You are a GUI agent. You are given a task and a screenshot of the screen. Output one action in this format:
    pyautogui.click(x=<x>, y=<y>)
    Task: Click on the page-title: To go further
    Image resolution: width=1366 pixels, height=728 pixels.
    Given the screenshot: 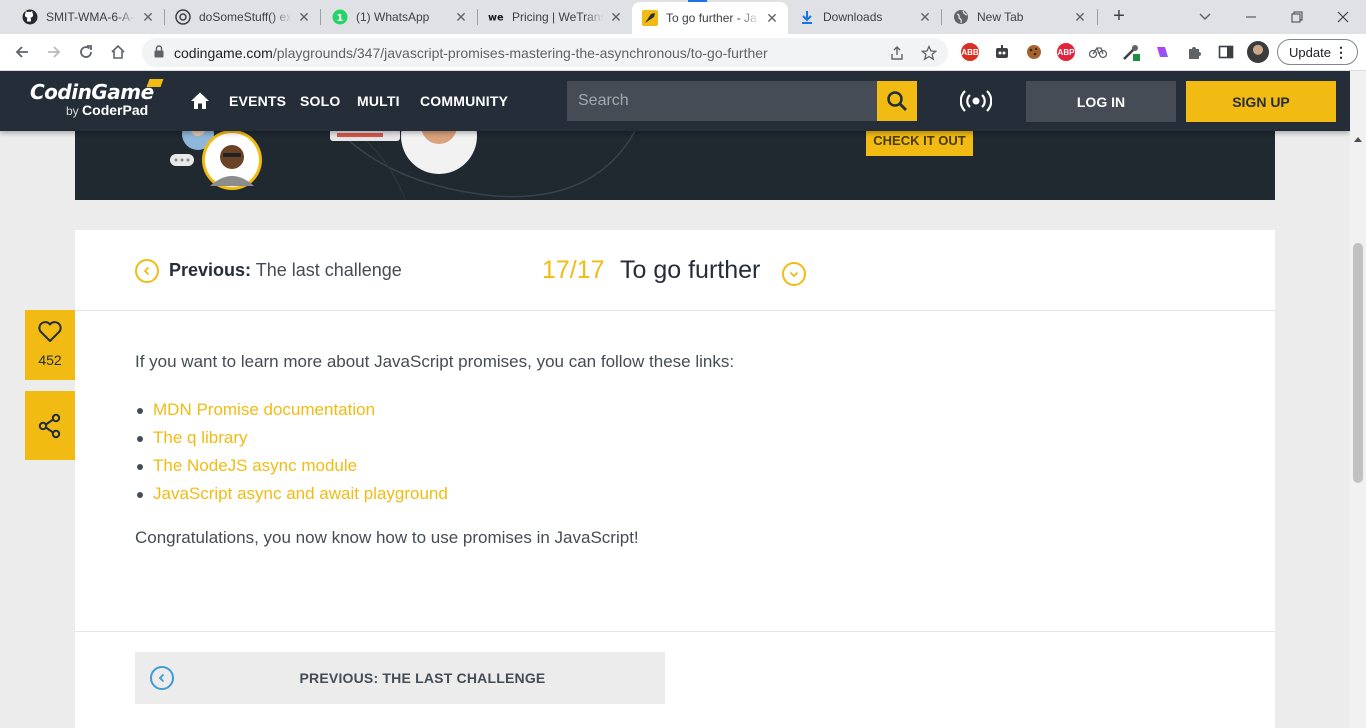 What is the action you would take?
    pyautogui.click(x=690, y=270)
    